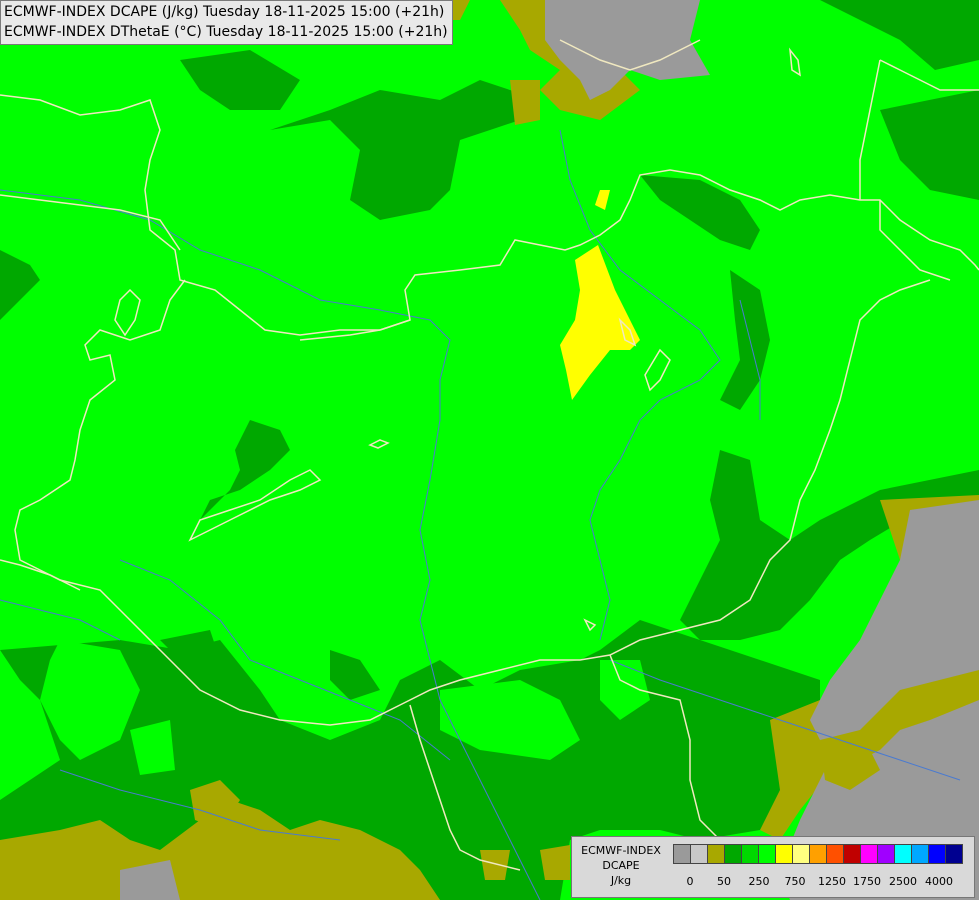  What do you see at coordinates (903, 881) in the screenshot?
I see `legend-tick-label: 2500` at bounding box center [903, 881].